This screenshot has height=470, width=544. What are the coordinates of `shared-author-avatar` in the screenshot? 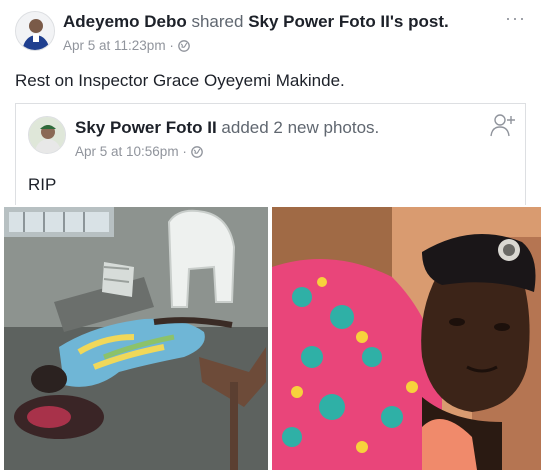 It's located at (47, 135).